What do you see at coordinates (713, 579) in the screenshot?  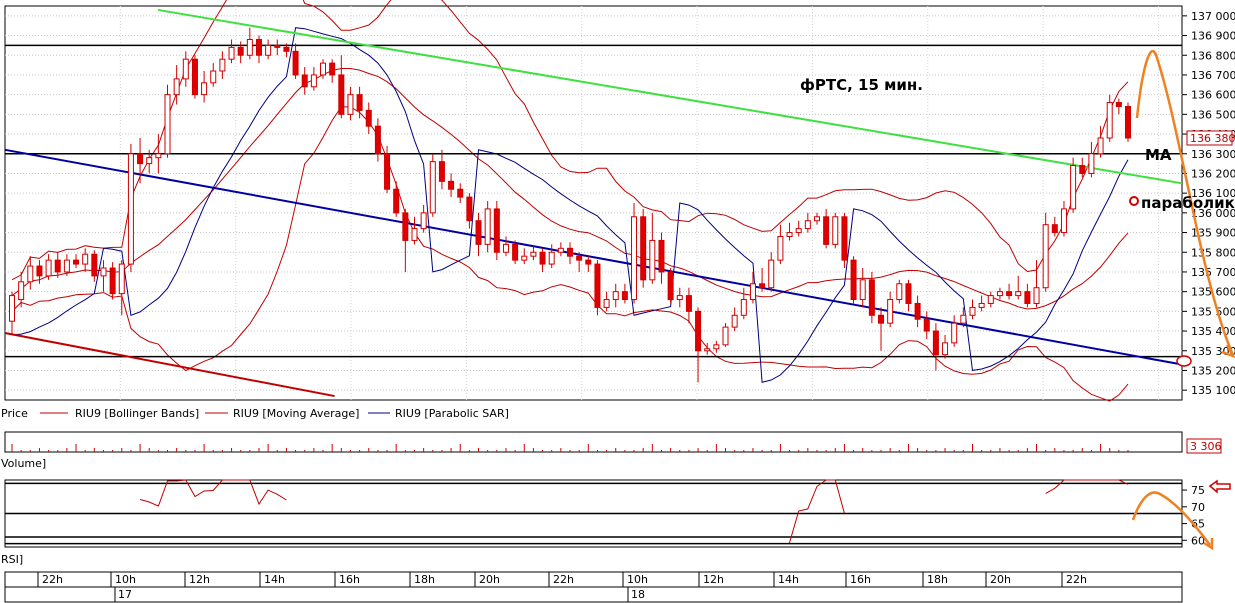 I see `time-tick-label: 12h` at bounding box center [713, 579].